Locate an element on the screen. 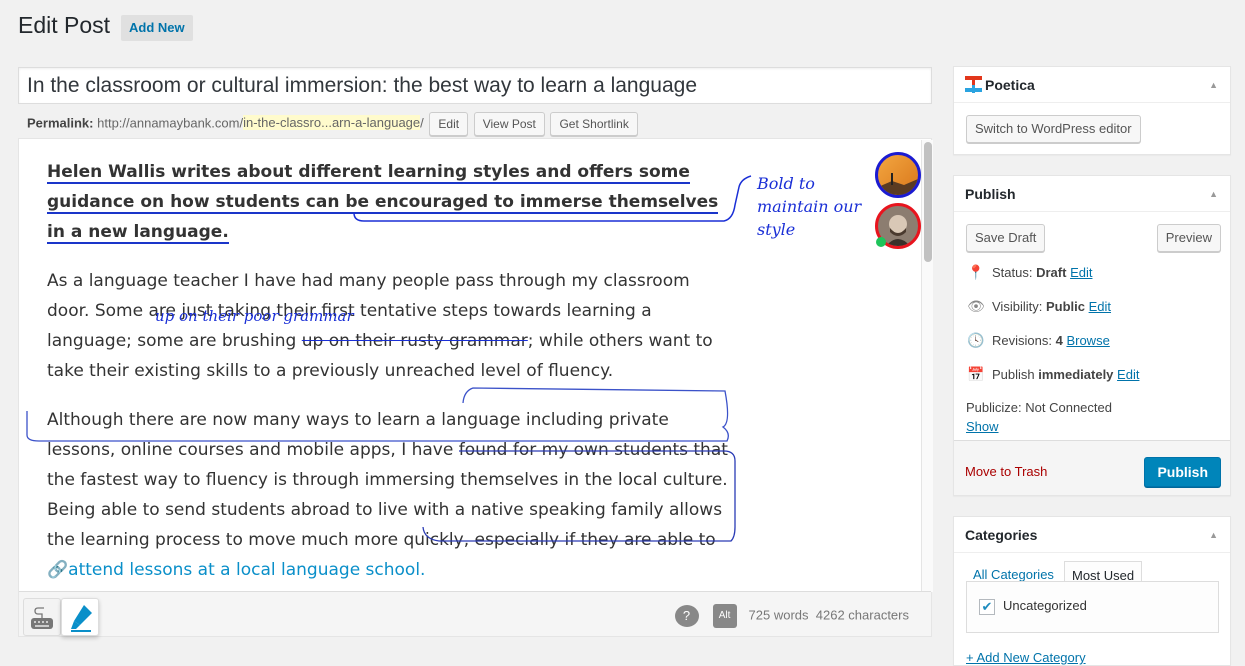 Image resolution: width=1245 pixels, height=666 pixels. category-label: Uncategorized is located at coordinates (1045, 605).